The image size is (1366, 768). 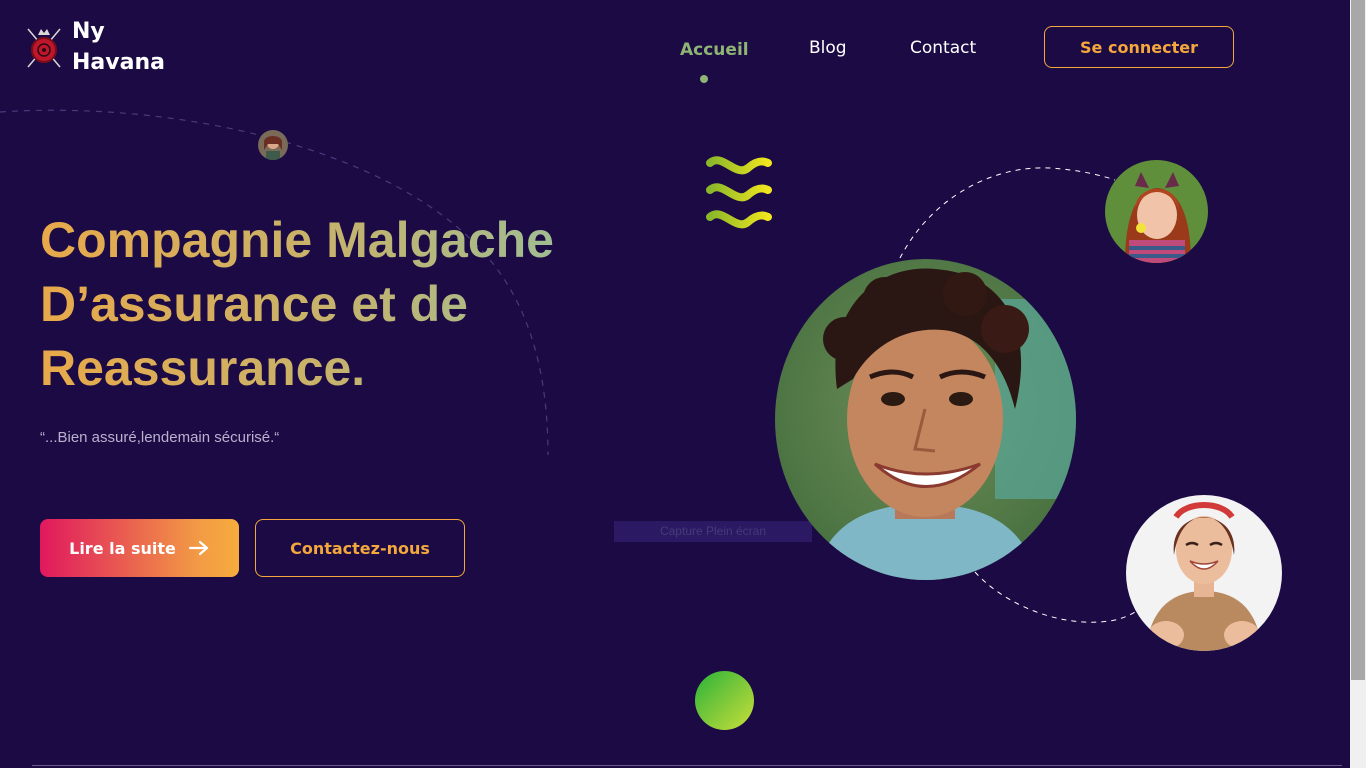 What do you see at coordinates (724, 700) in the screenshot?
I see `green-gradient-circle` at bounding box center [724, 700].